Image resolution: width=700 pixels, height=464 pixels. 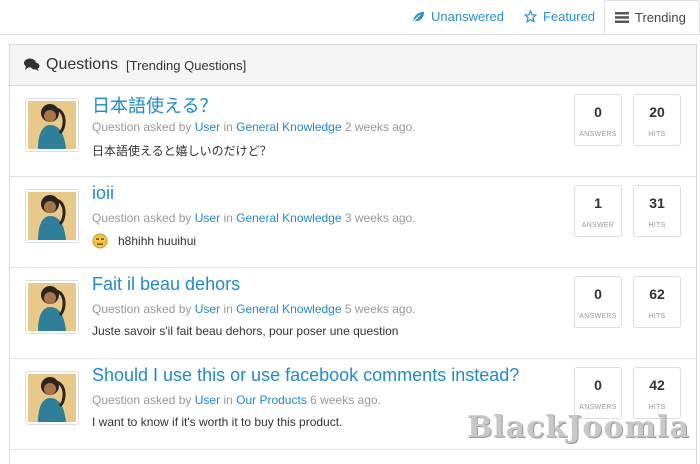 I want to click on tab-unanswered: Unanswered, so click(x=458, y=16).